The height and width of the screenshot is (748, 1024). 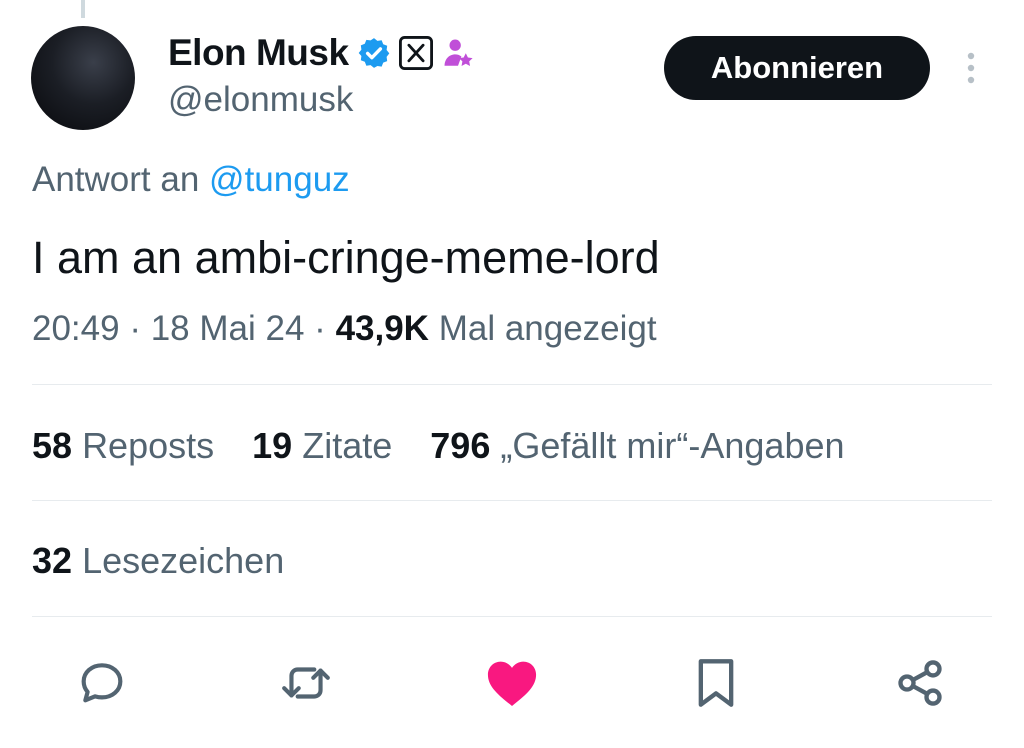 I want to click on author-display-name: Elon Musk, so click(x=258, y=53).